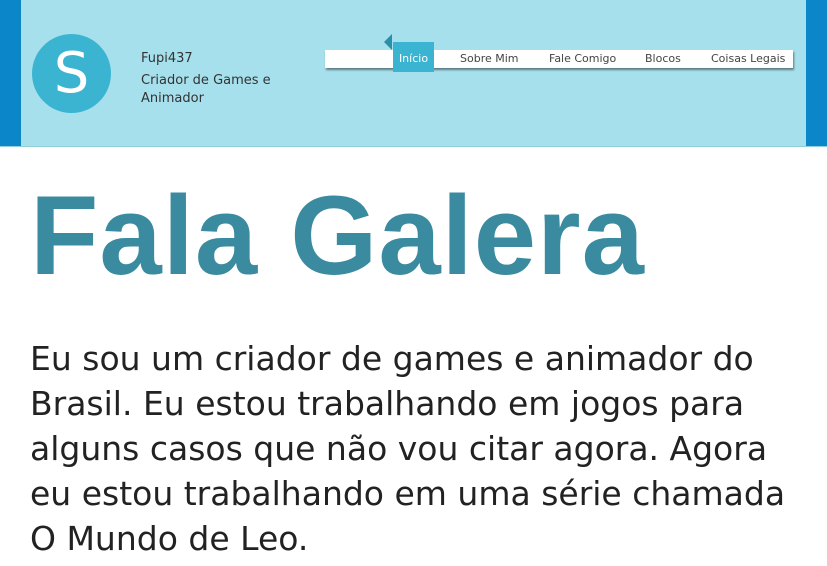 The image size is (827, 566). I want to click on nav-item-inicio: Início, so click(413, 57).